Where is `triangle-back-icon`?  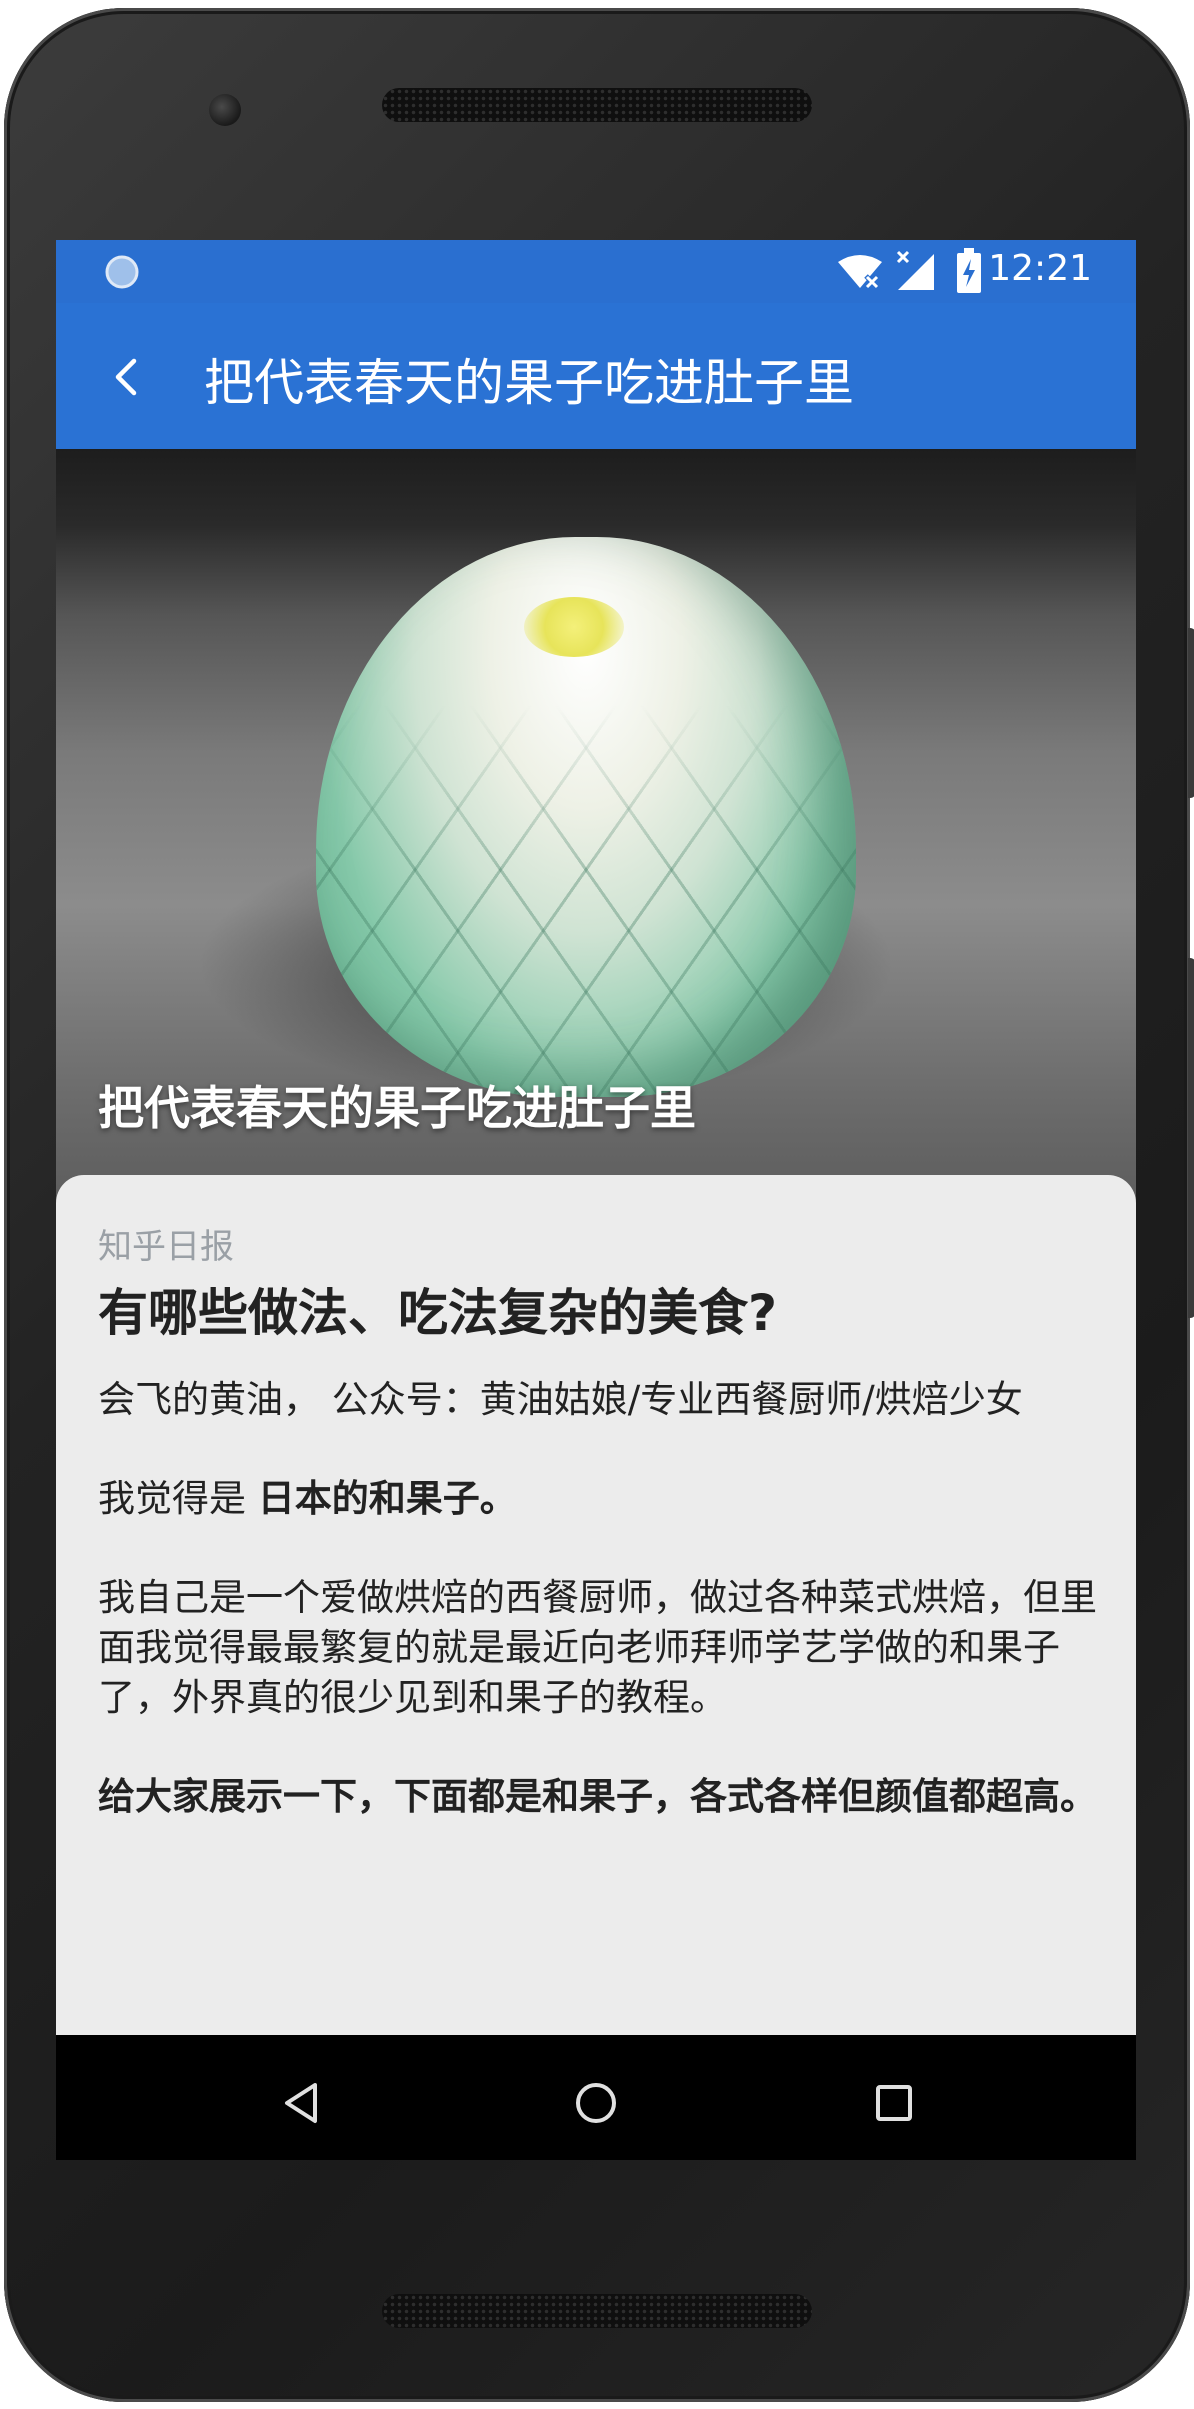 triangle-back-icon is located at coordinates (301, 2103).